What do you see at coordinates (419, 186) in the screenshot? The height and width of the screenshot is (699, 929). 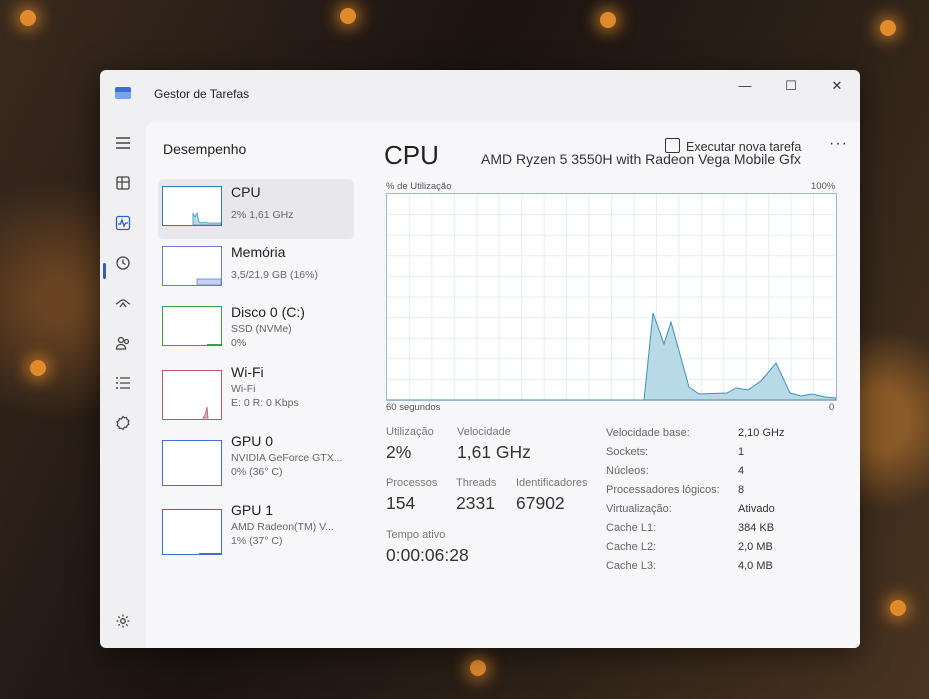 I see `graph-y-label: % de Utilização` at bounding box center [419, 186].